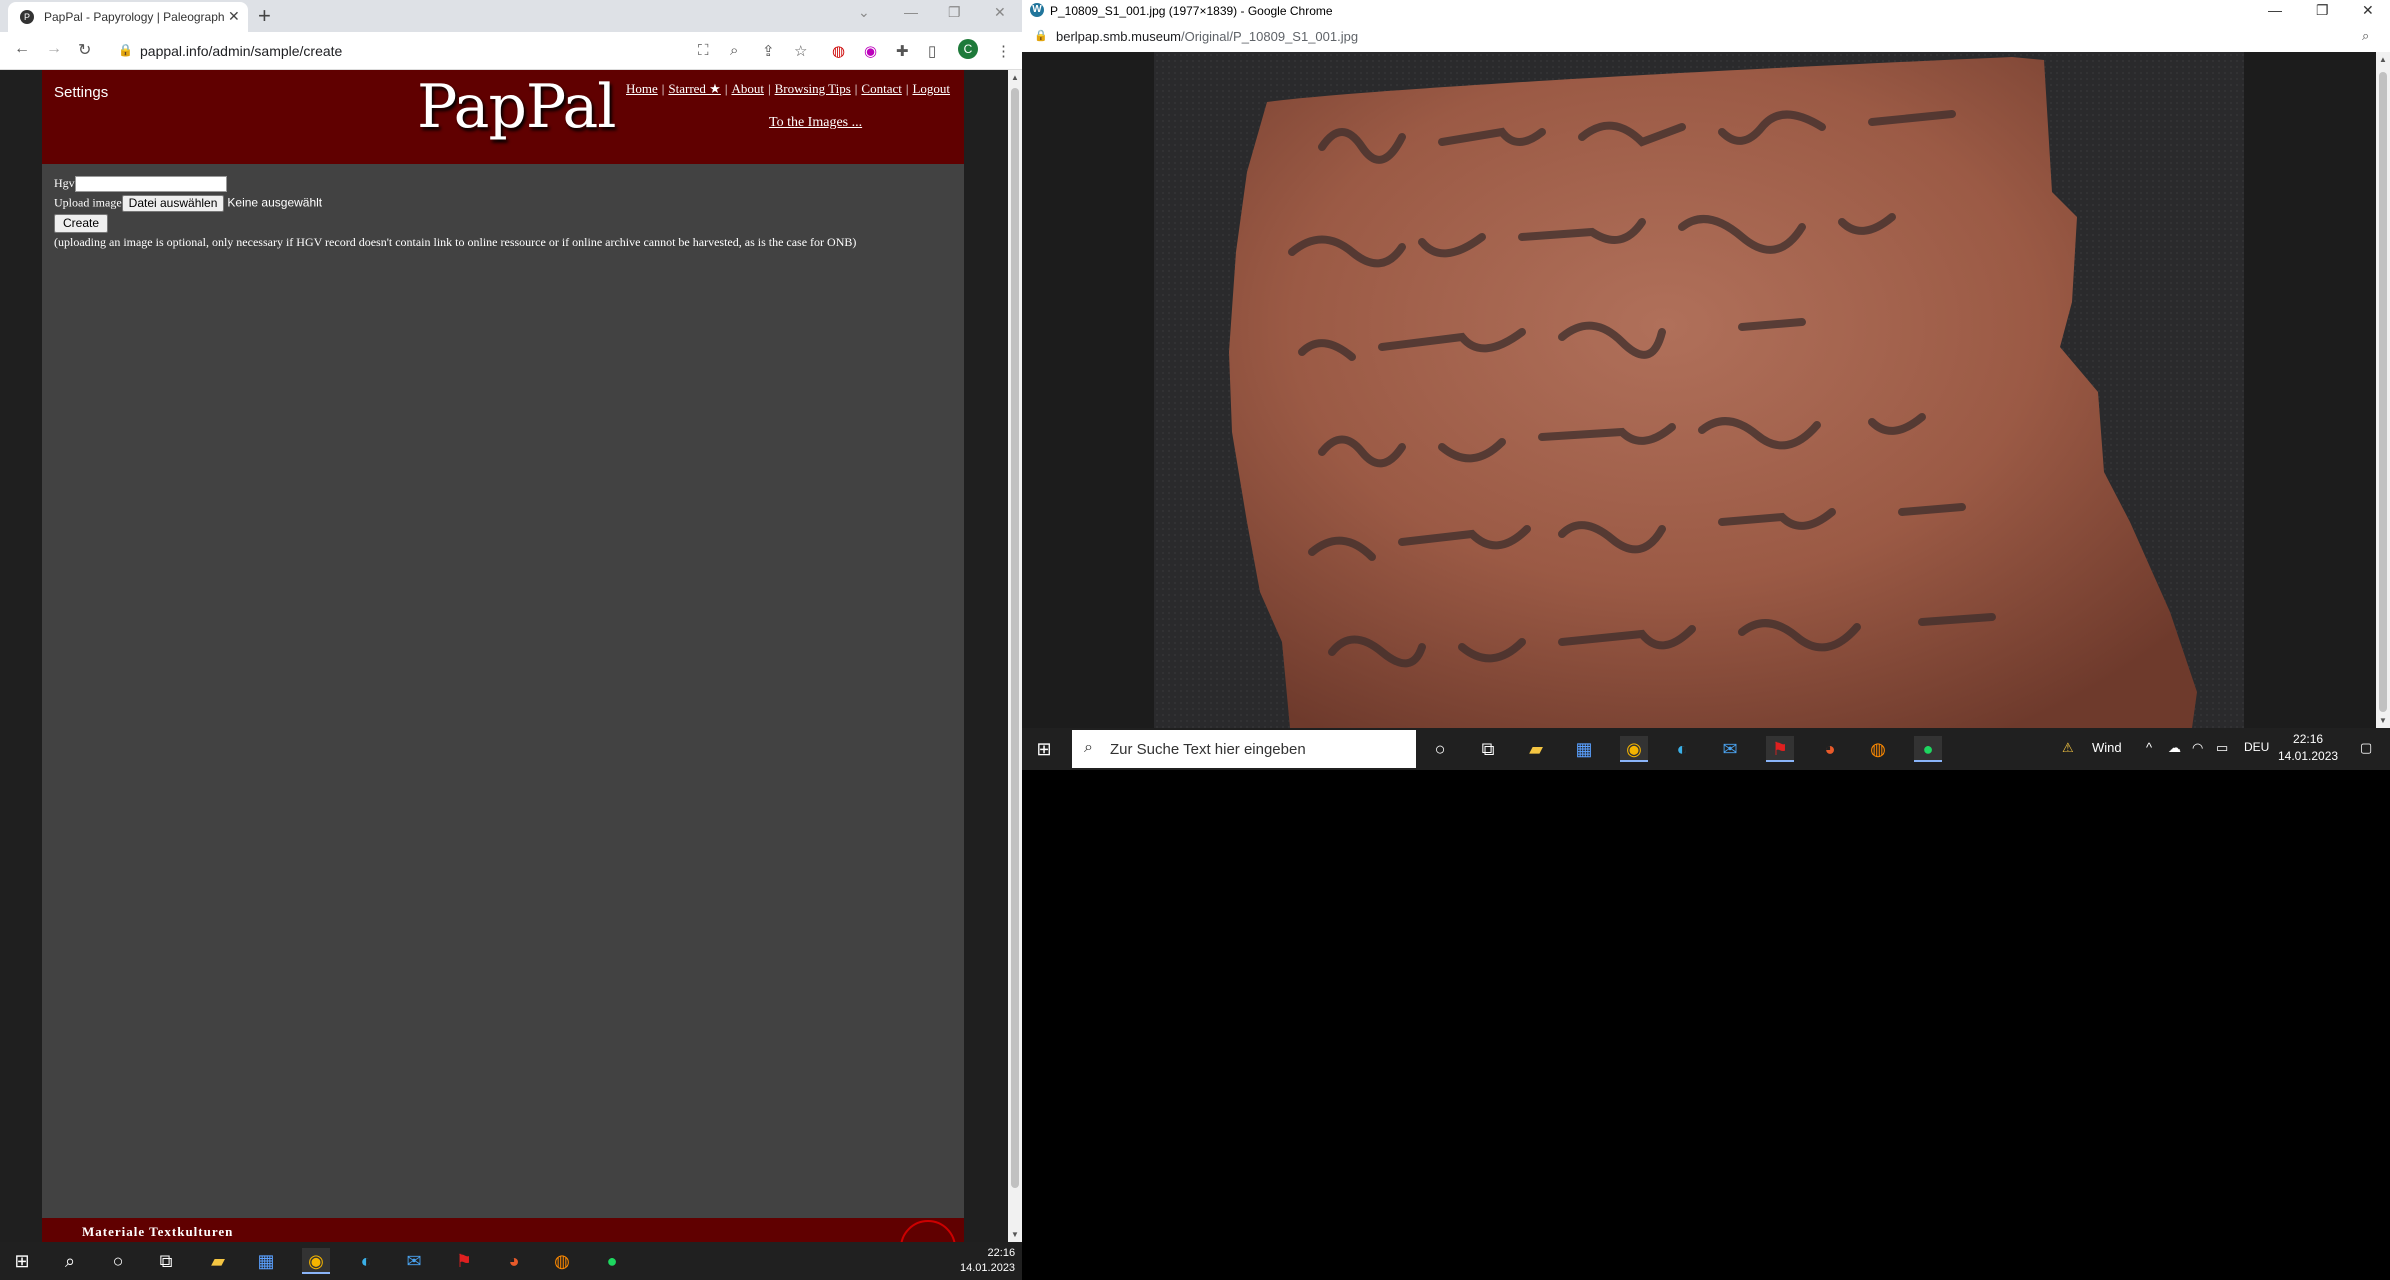 The width and height of the screenshot is (2390, 1280). What do you see at coordinates (27, 17) in the screenshot?
I see `pappal-favicon-icon: P` at bounding box center [27, 17].